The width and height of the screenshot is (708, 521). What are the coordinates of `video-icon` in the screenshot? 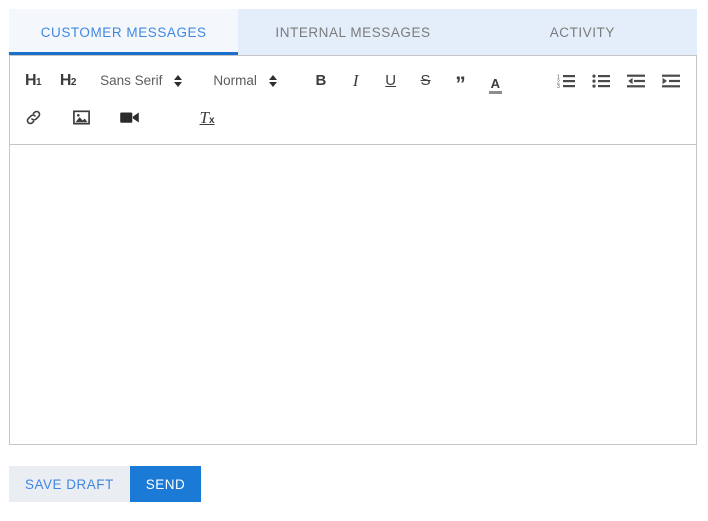 It's located at (129, 117).